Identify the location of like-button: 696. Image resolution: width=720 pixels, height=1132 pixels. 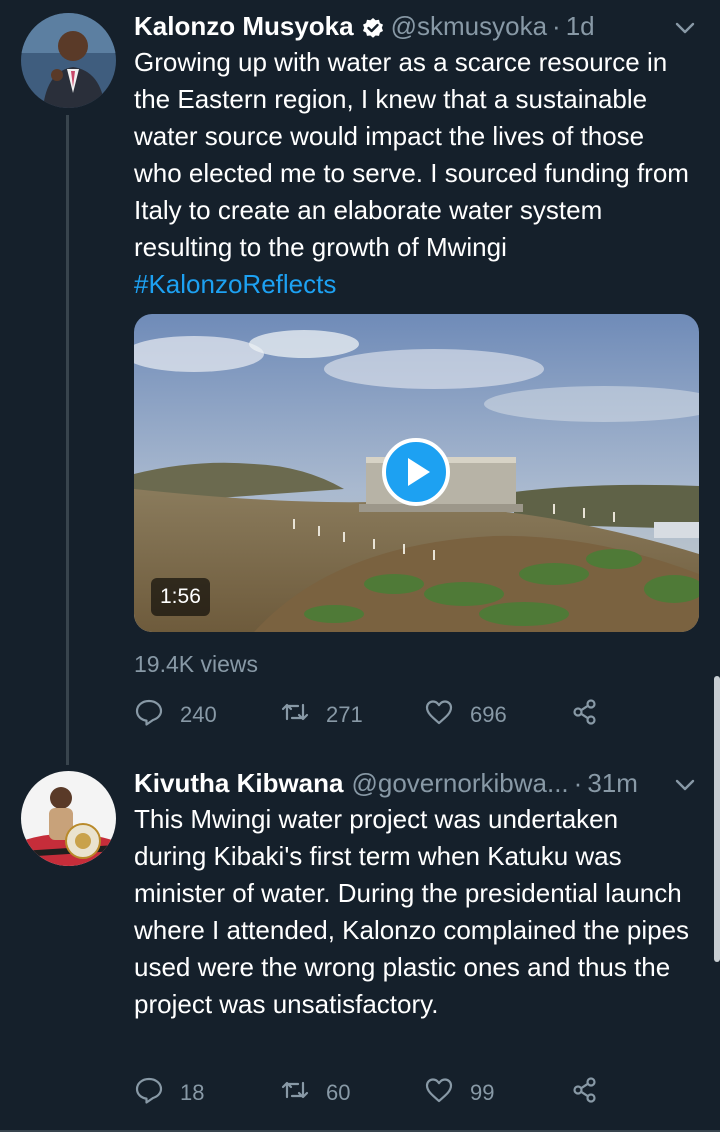
(465, 715).